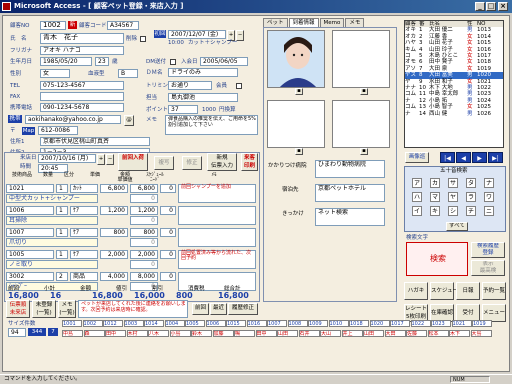 The height and width of the screenshot is (384, 512). I want to click on map-button: Map, so click(28, 131).